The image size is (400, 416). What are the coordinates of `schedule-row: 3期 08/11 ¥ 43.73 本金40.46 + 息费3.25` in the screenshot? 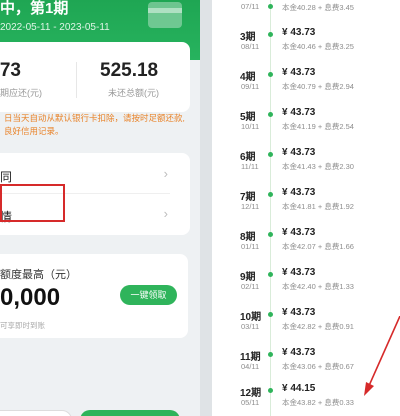 It's located at (306, 43).